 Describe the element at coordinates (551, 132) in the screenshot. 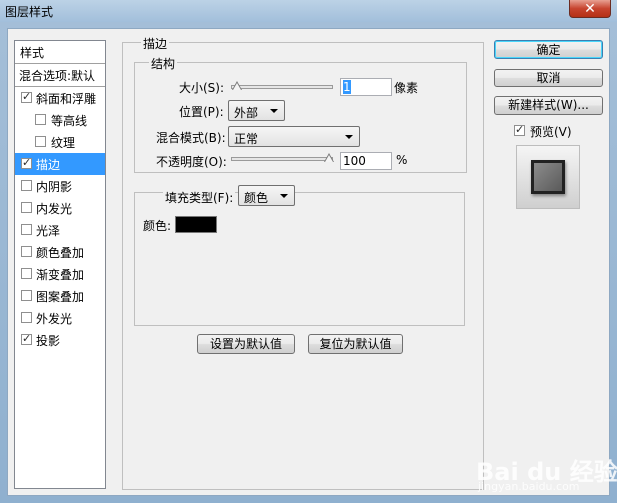

I see `preview-label: 预览(V)` at that location.